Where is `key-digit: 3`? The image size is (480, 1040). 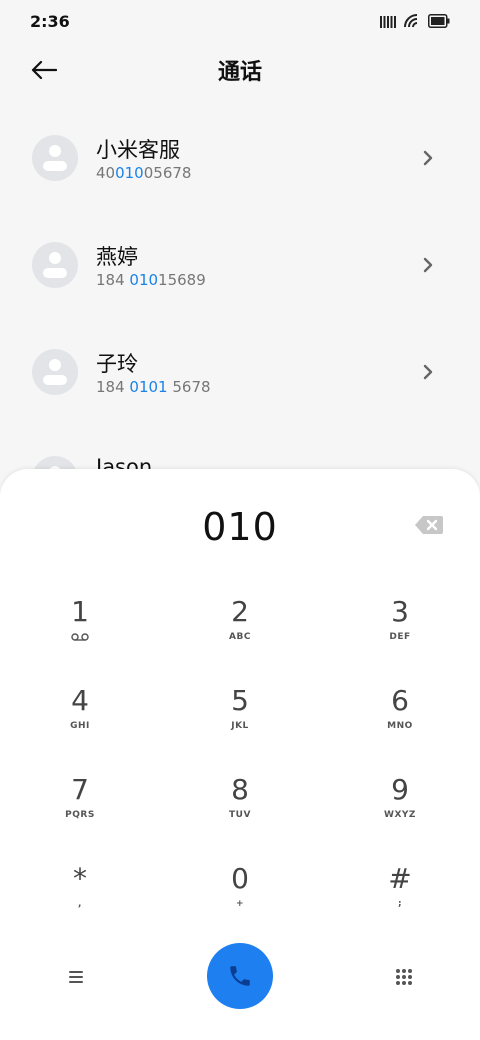 key-digit: 3 is located at coordinates (400, 611).